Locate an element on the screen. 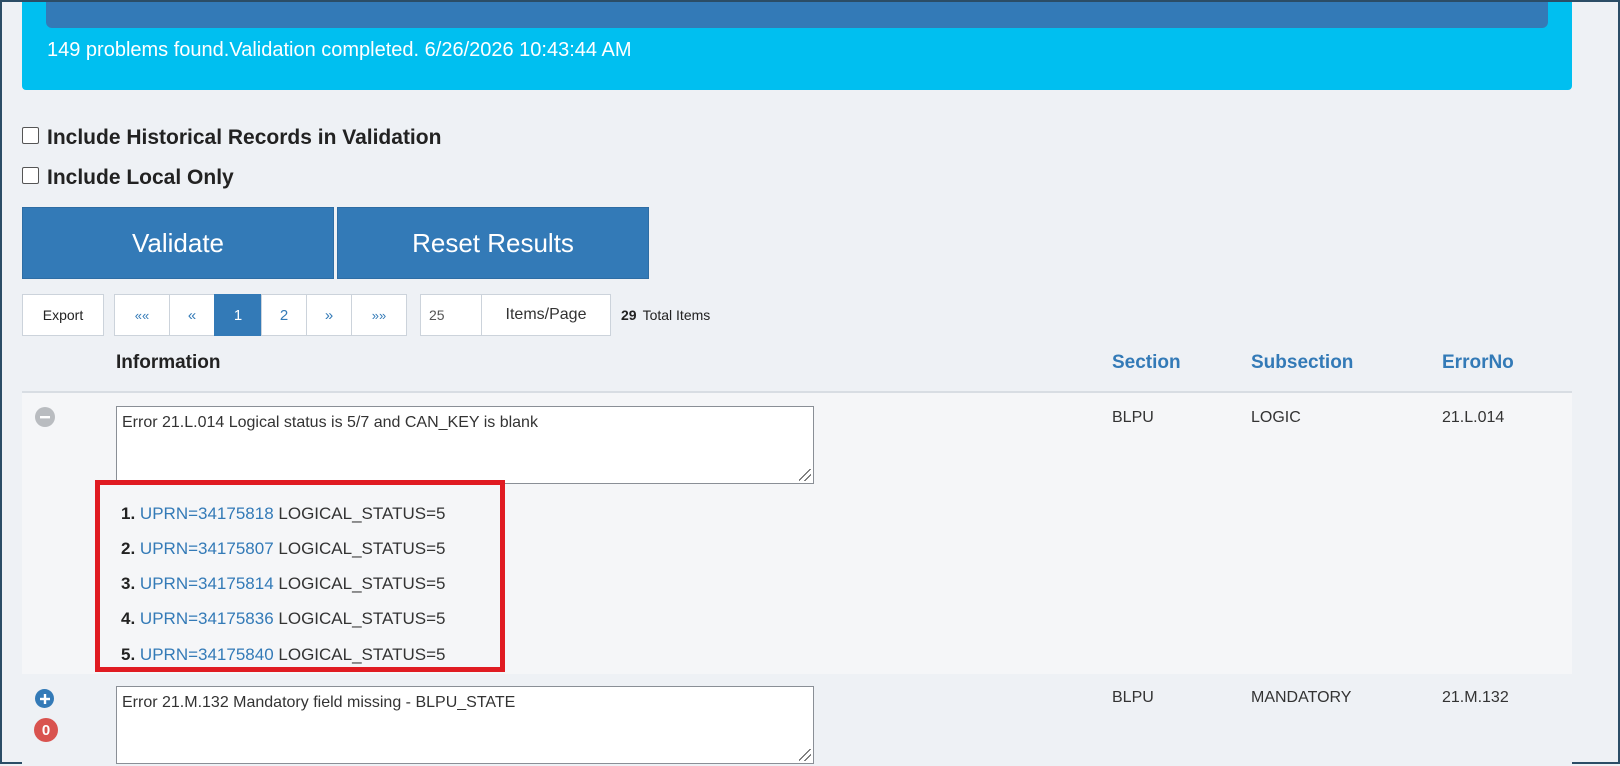  detail-item: 4. UPRN=34175836 LOGICAL_STATUS=5 is located at coordinates (283, 618).